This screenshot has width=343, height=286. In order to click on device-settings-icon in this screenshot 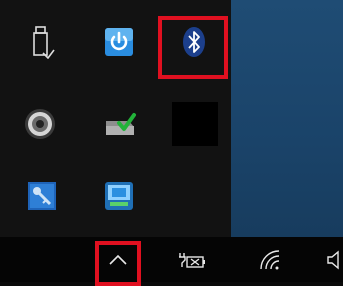, I will do `click(119, 196)`.